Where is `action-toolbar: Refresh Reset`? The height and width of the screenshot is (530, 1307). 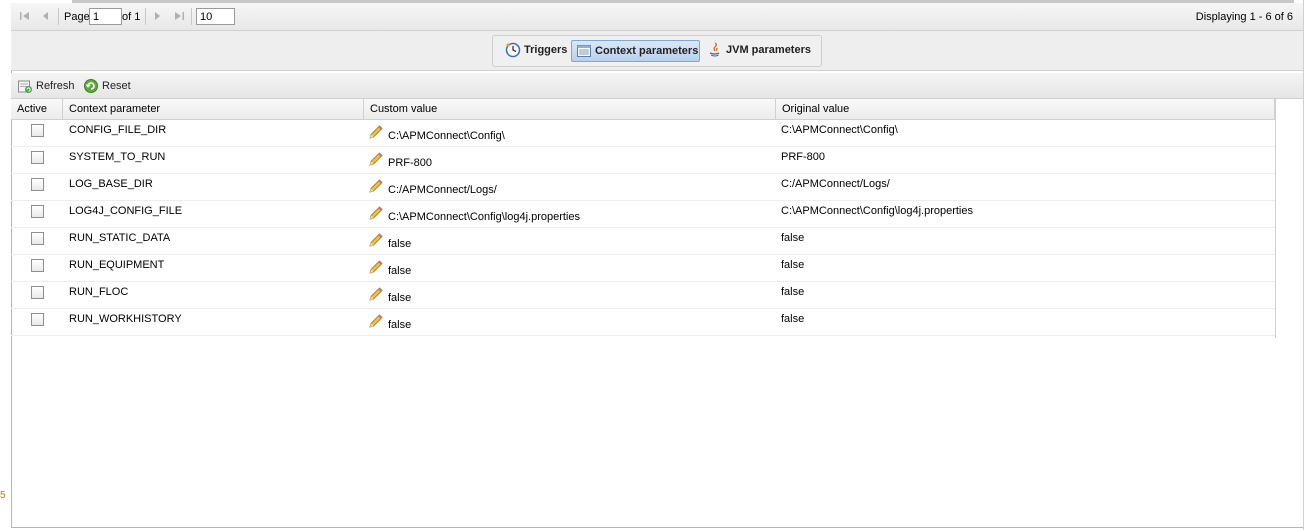
action-toolbar: Refresh Reset is located at coordinates (657, 86).